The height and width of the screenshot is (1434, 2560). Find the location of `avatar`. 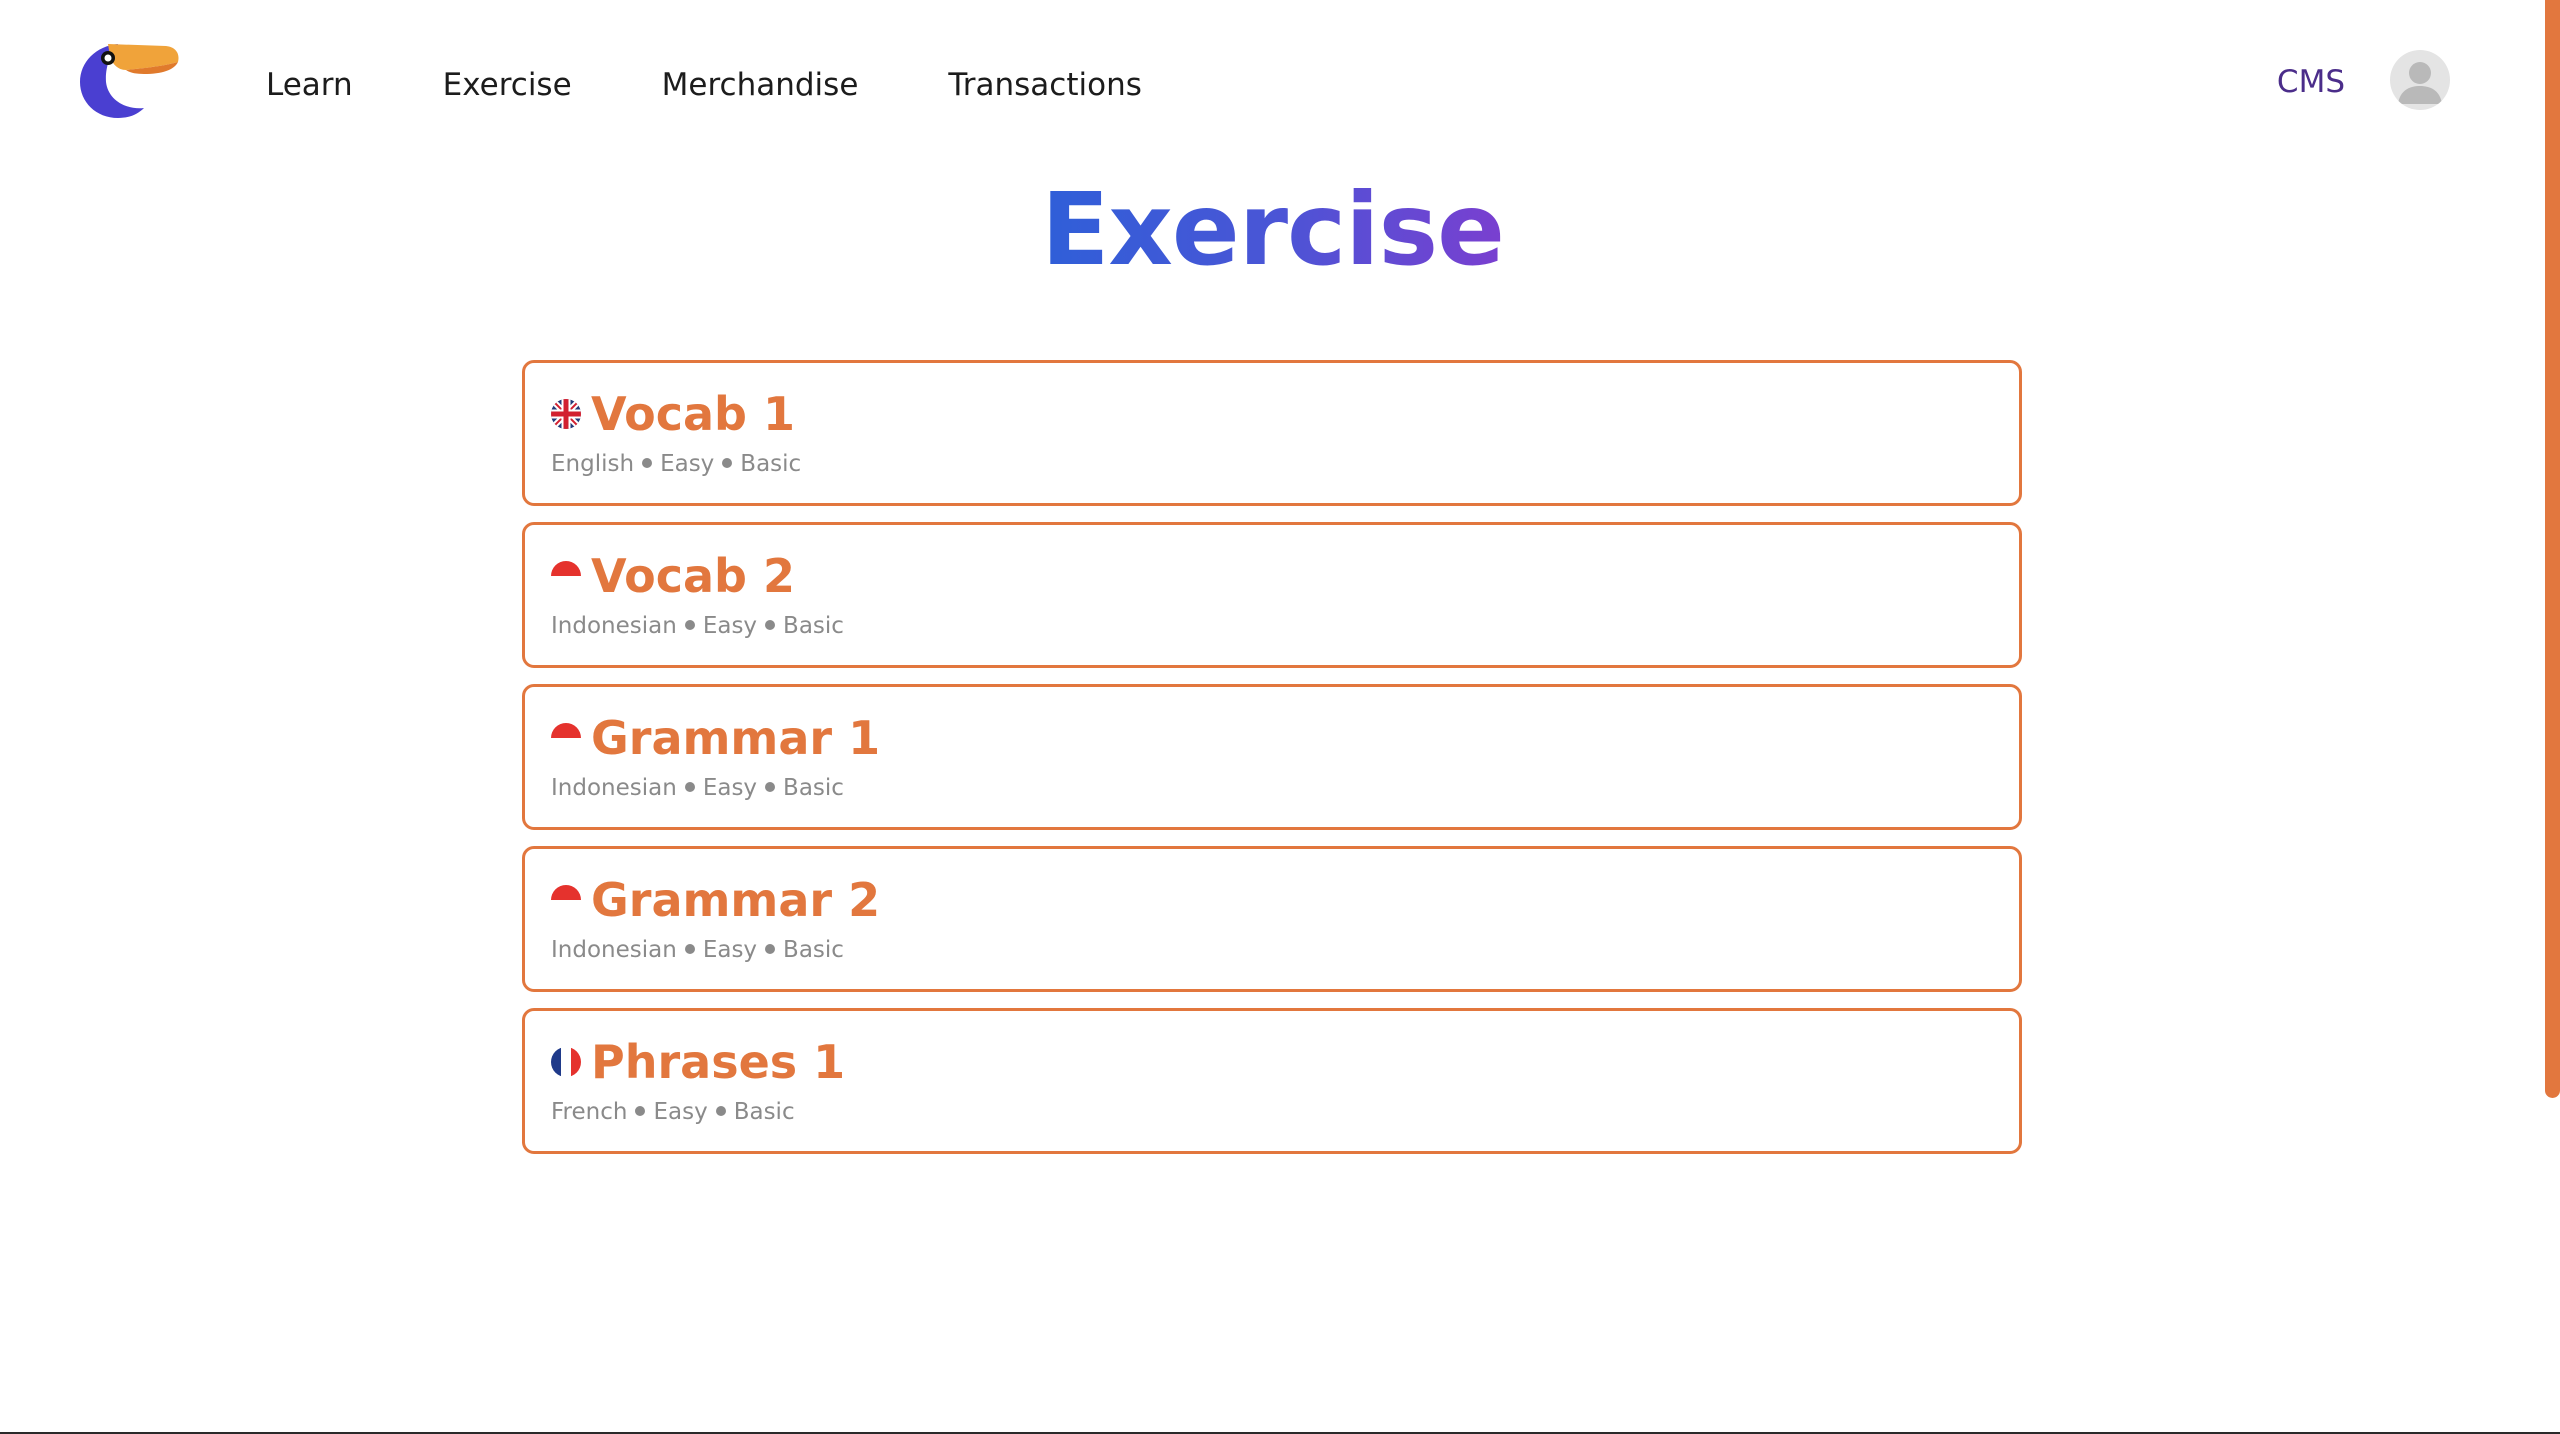

avatar is located at coordinates (2420, 80).